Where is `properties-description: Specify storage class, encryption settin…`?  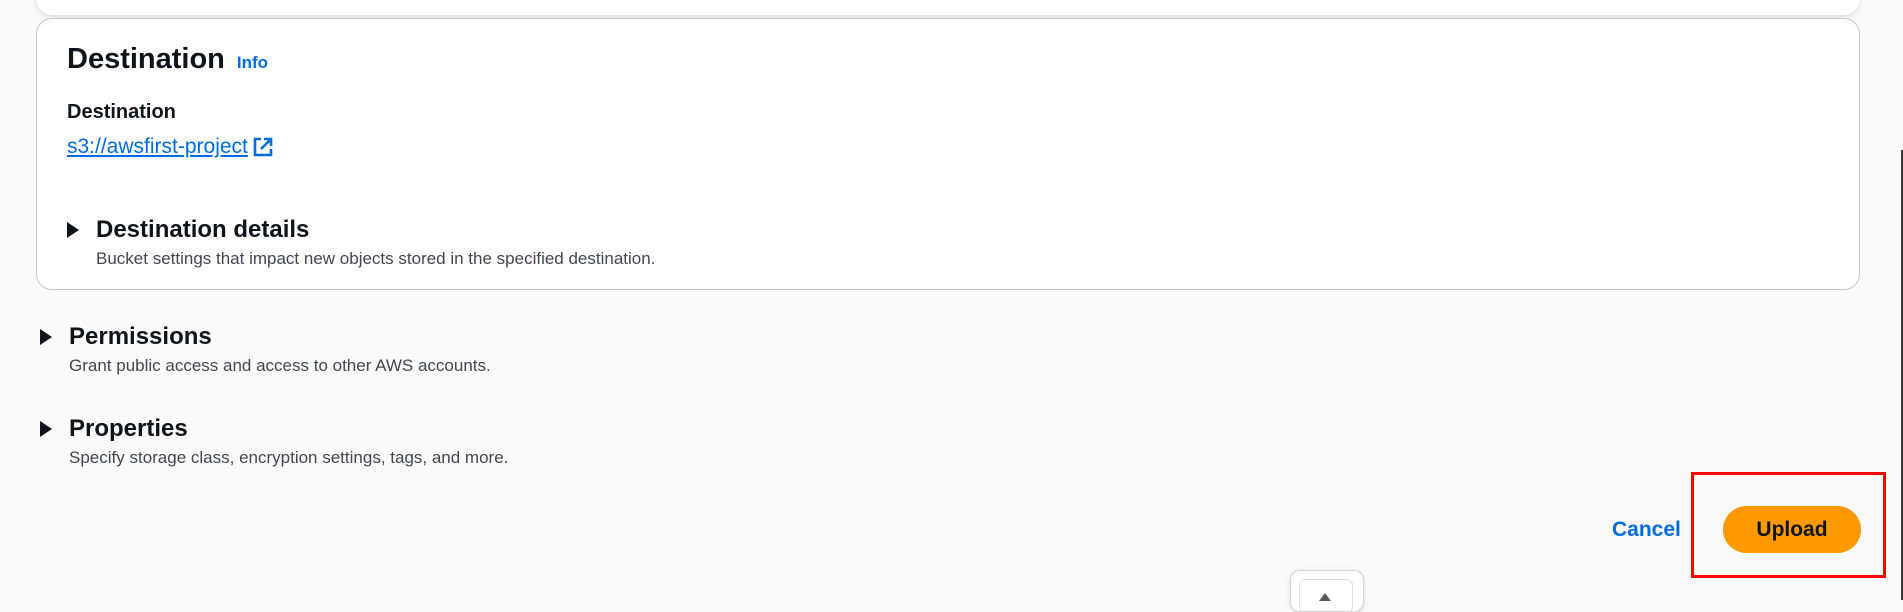
properties-description: Specify storage class, encryption settin… is located at coordinates (289, 457).